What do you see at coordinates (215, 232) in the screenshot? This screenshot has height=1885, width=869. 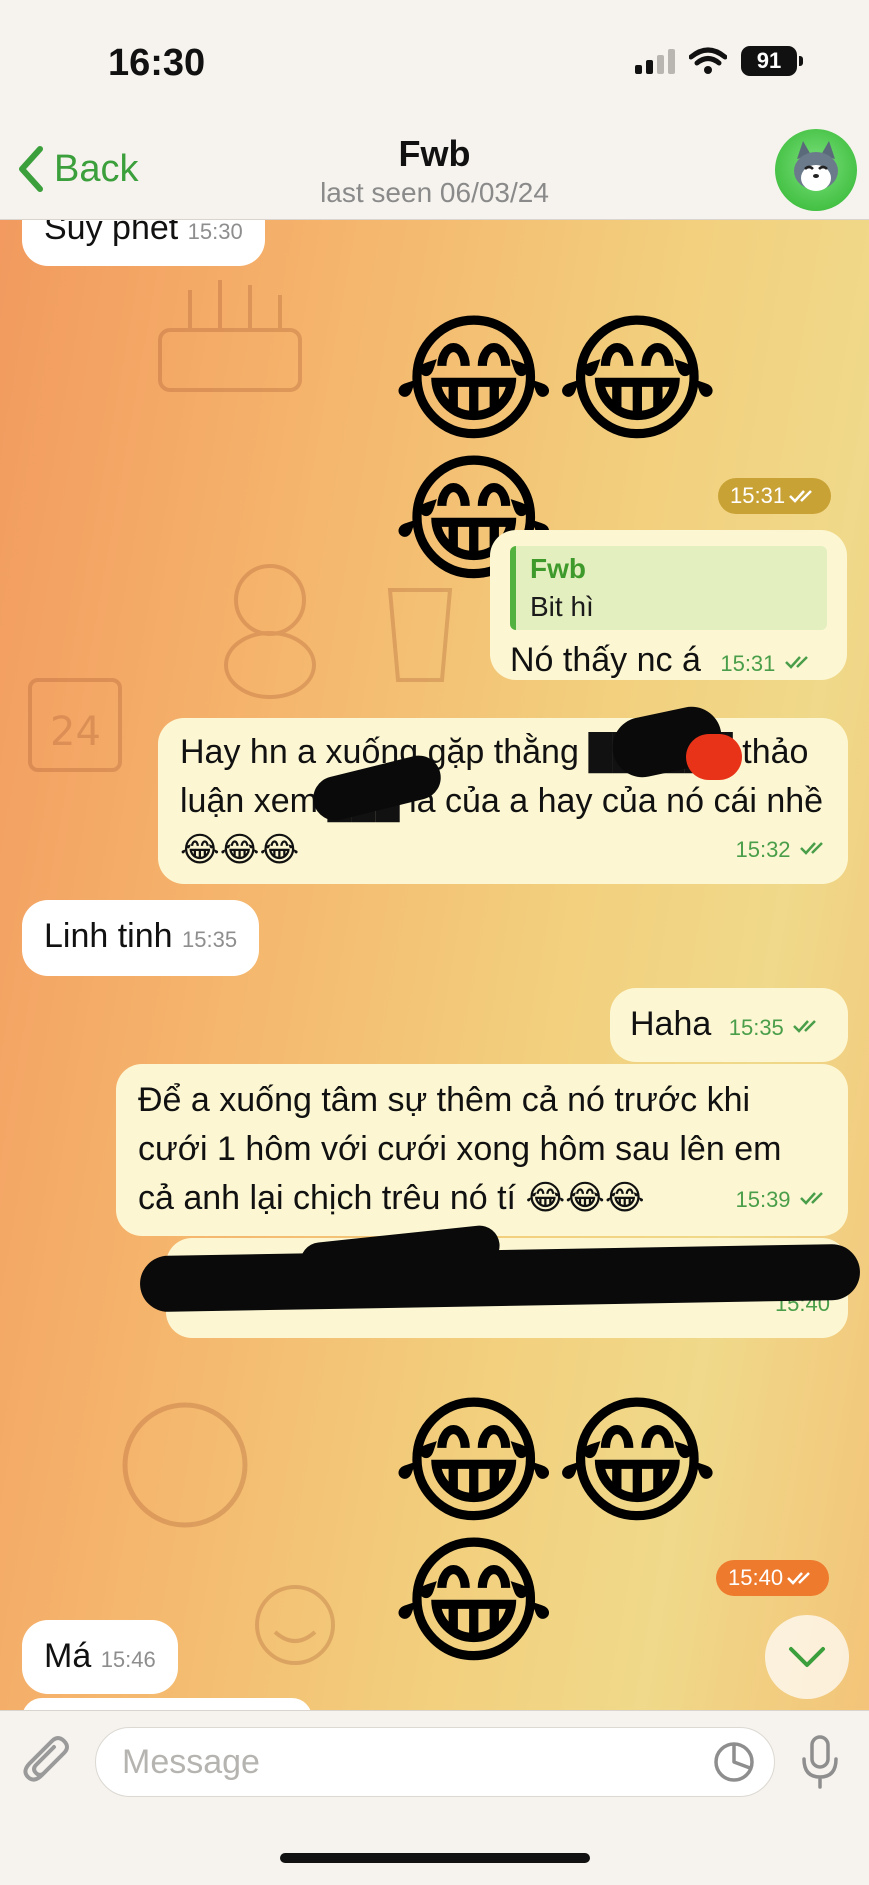 I see `message-time: 15:30` at bounding box center [215, 232].